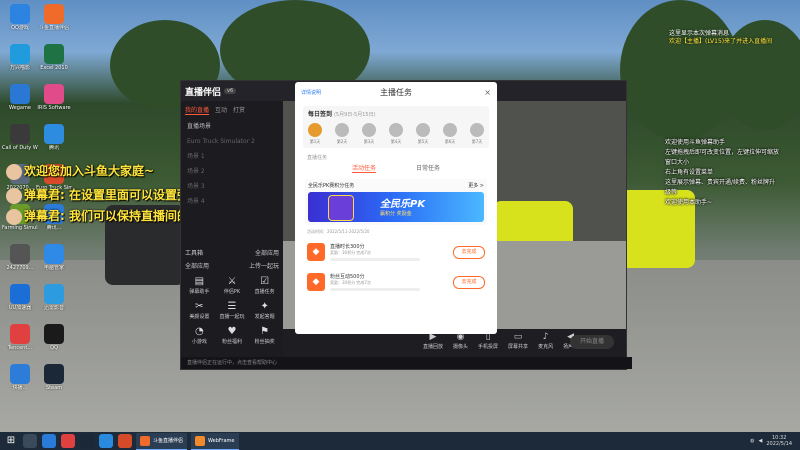 Image resolution: width=800 pixels, height=450 pixels. What do you see at coordinates (423, 130) in the screenshot?
I see `badge-icon` at bounding box center [423, 130].